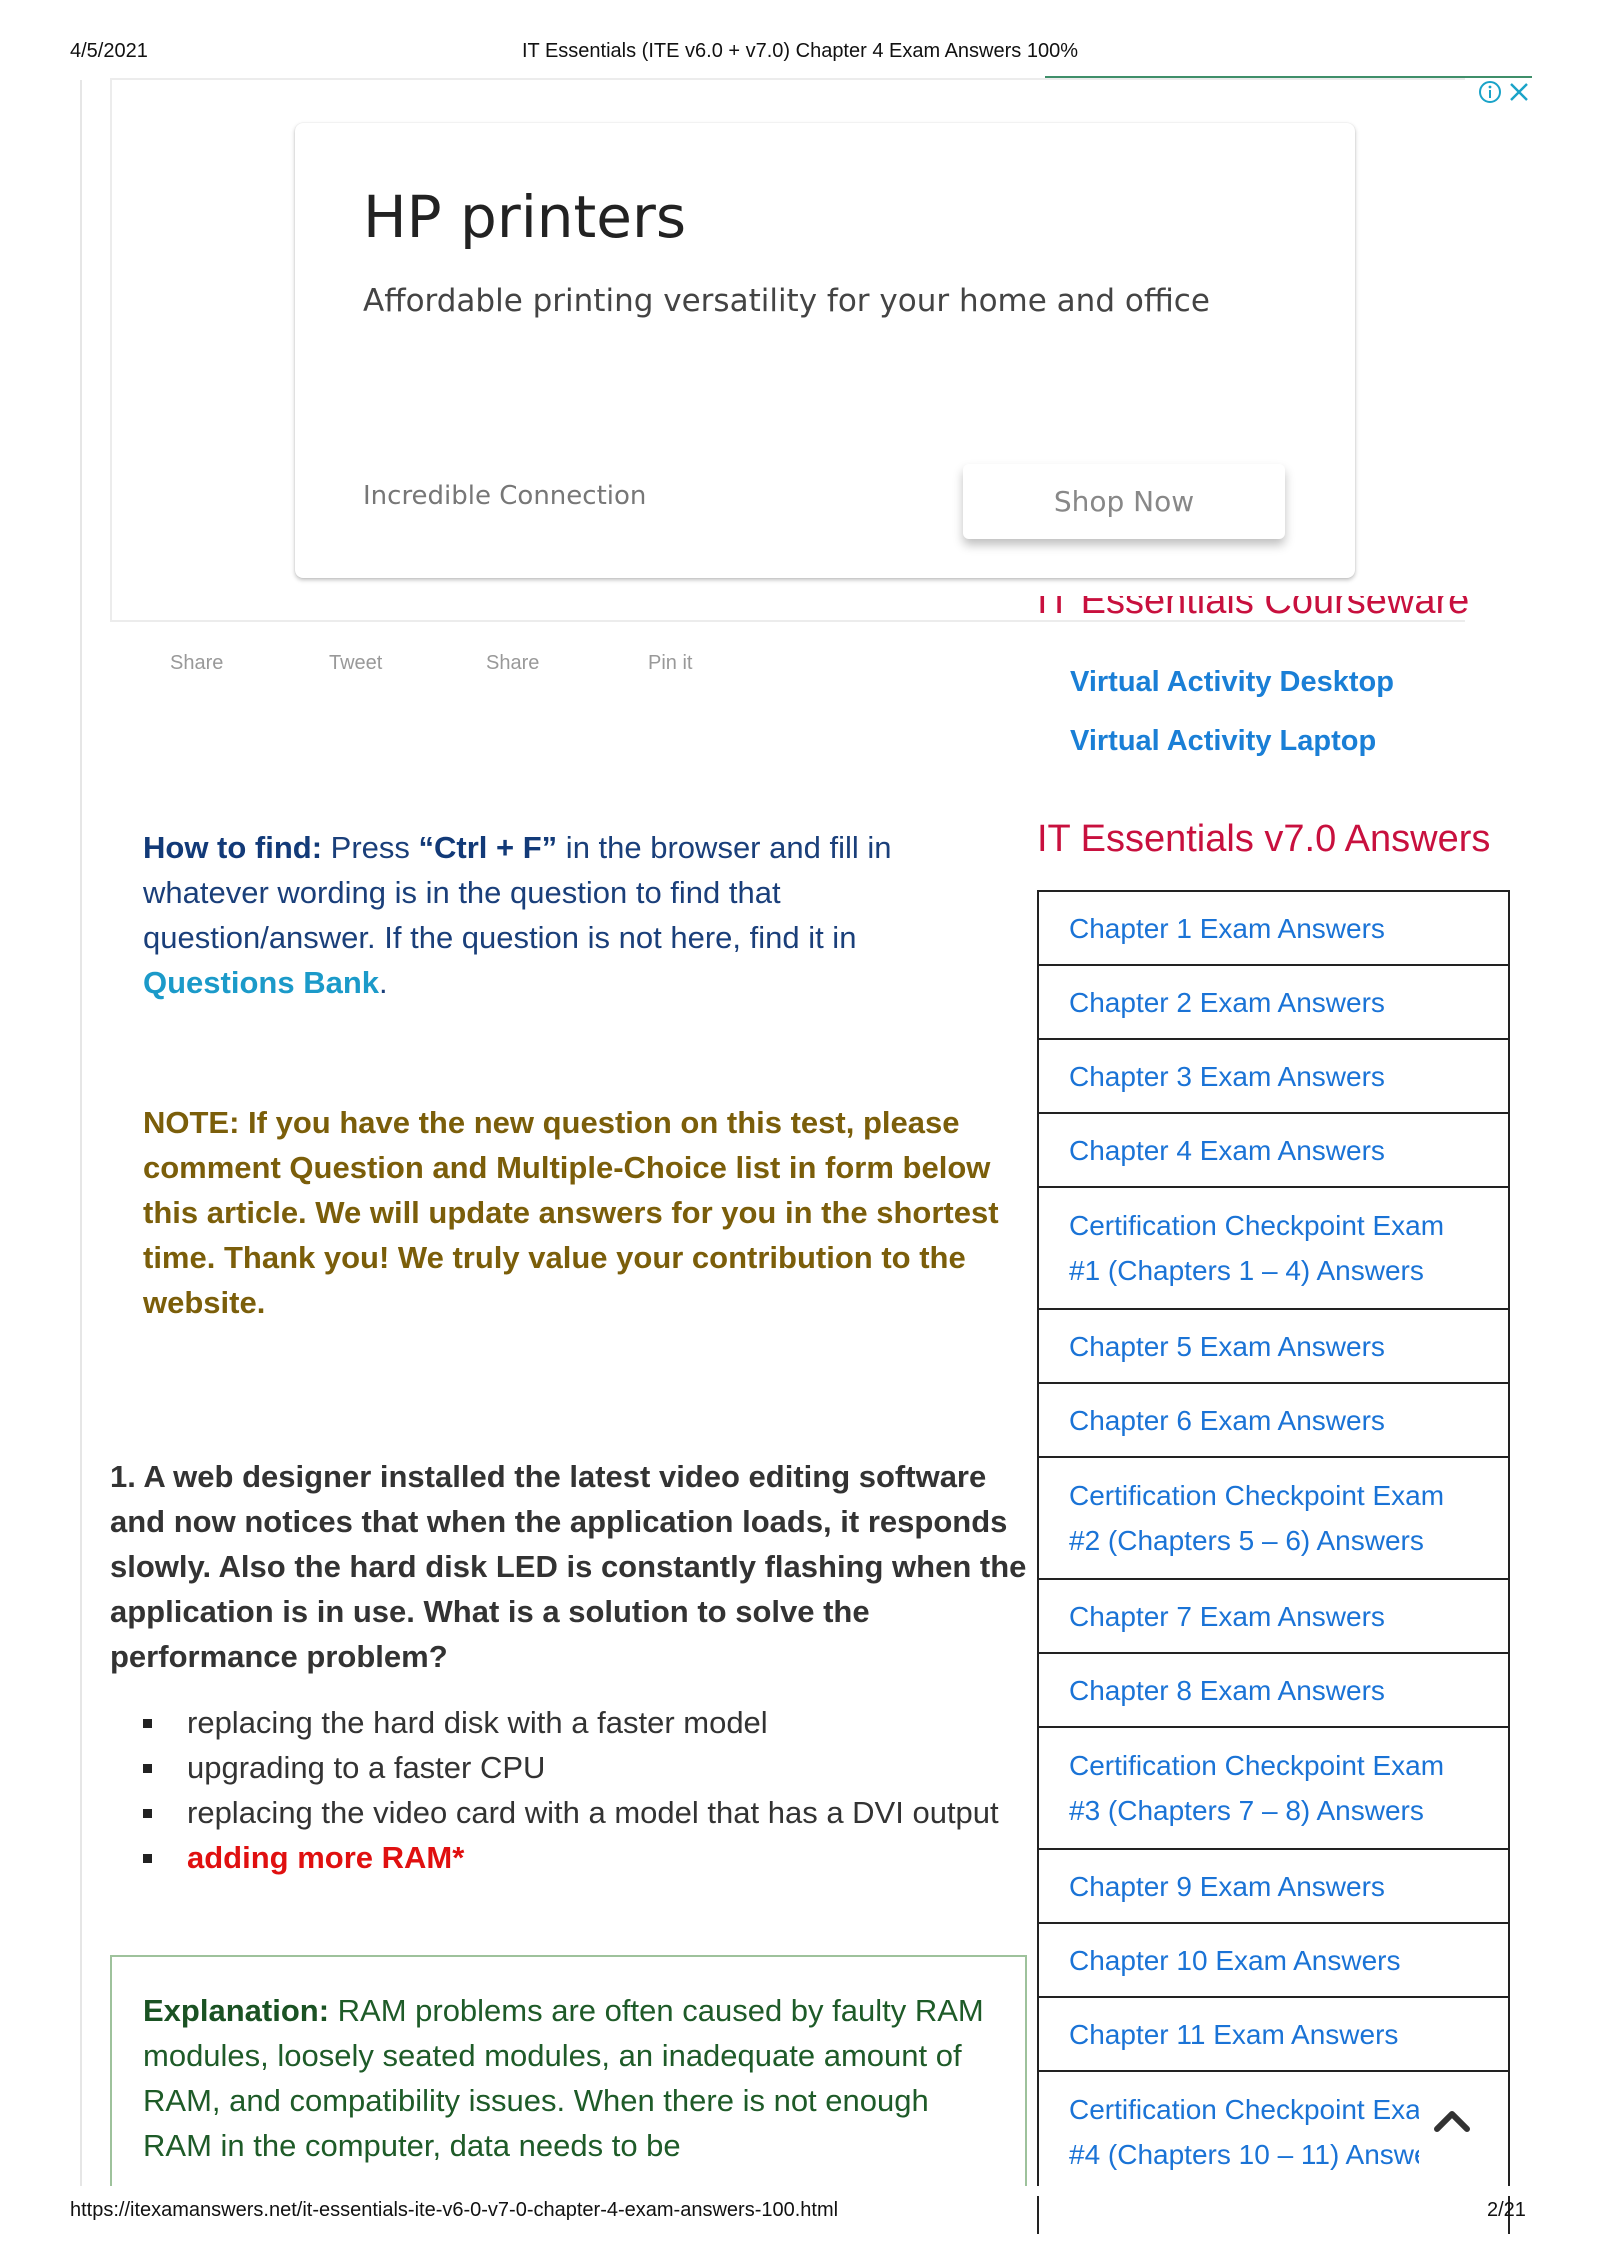 This screenshot has height=2263, width=1600. What do you see at coordinates (1227, 1076) in the screenshot?
I see `answers-nav-link: Chapter 3 Exam Answers` at bounding box center [1227, 1076].